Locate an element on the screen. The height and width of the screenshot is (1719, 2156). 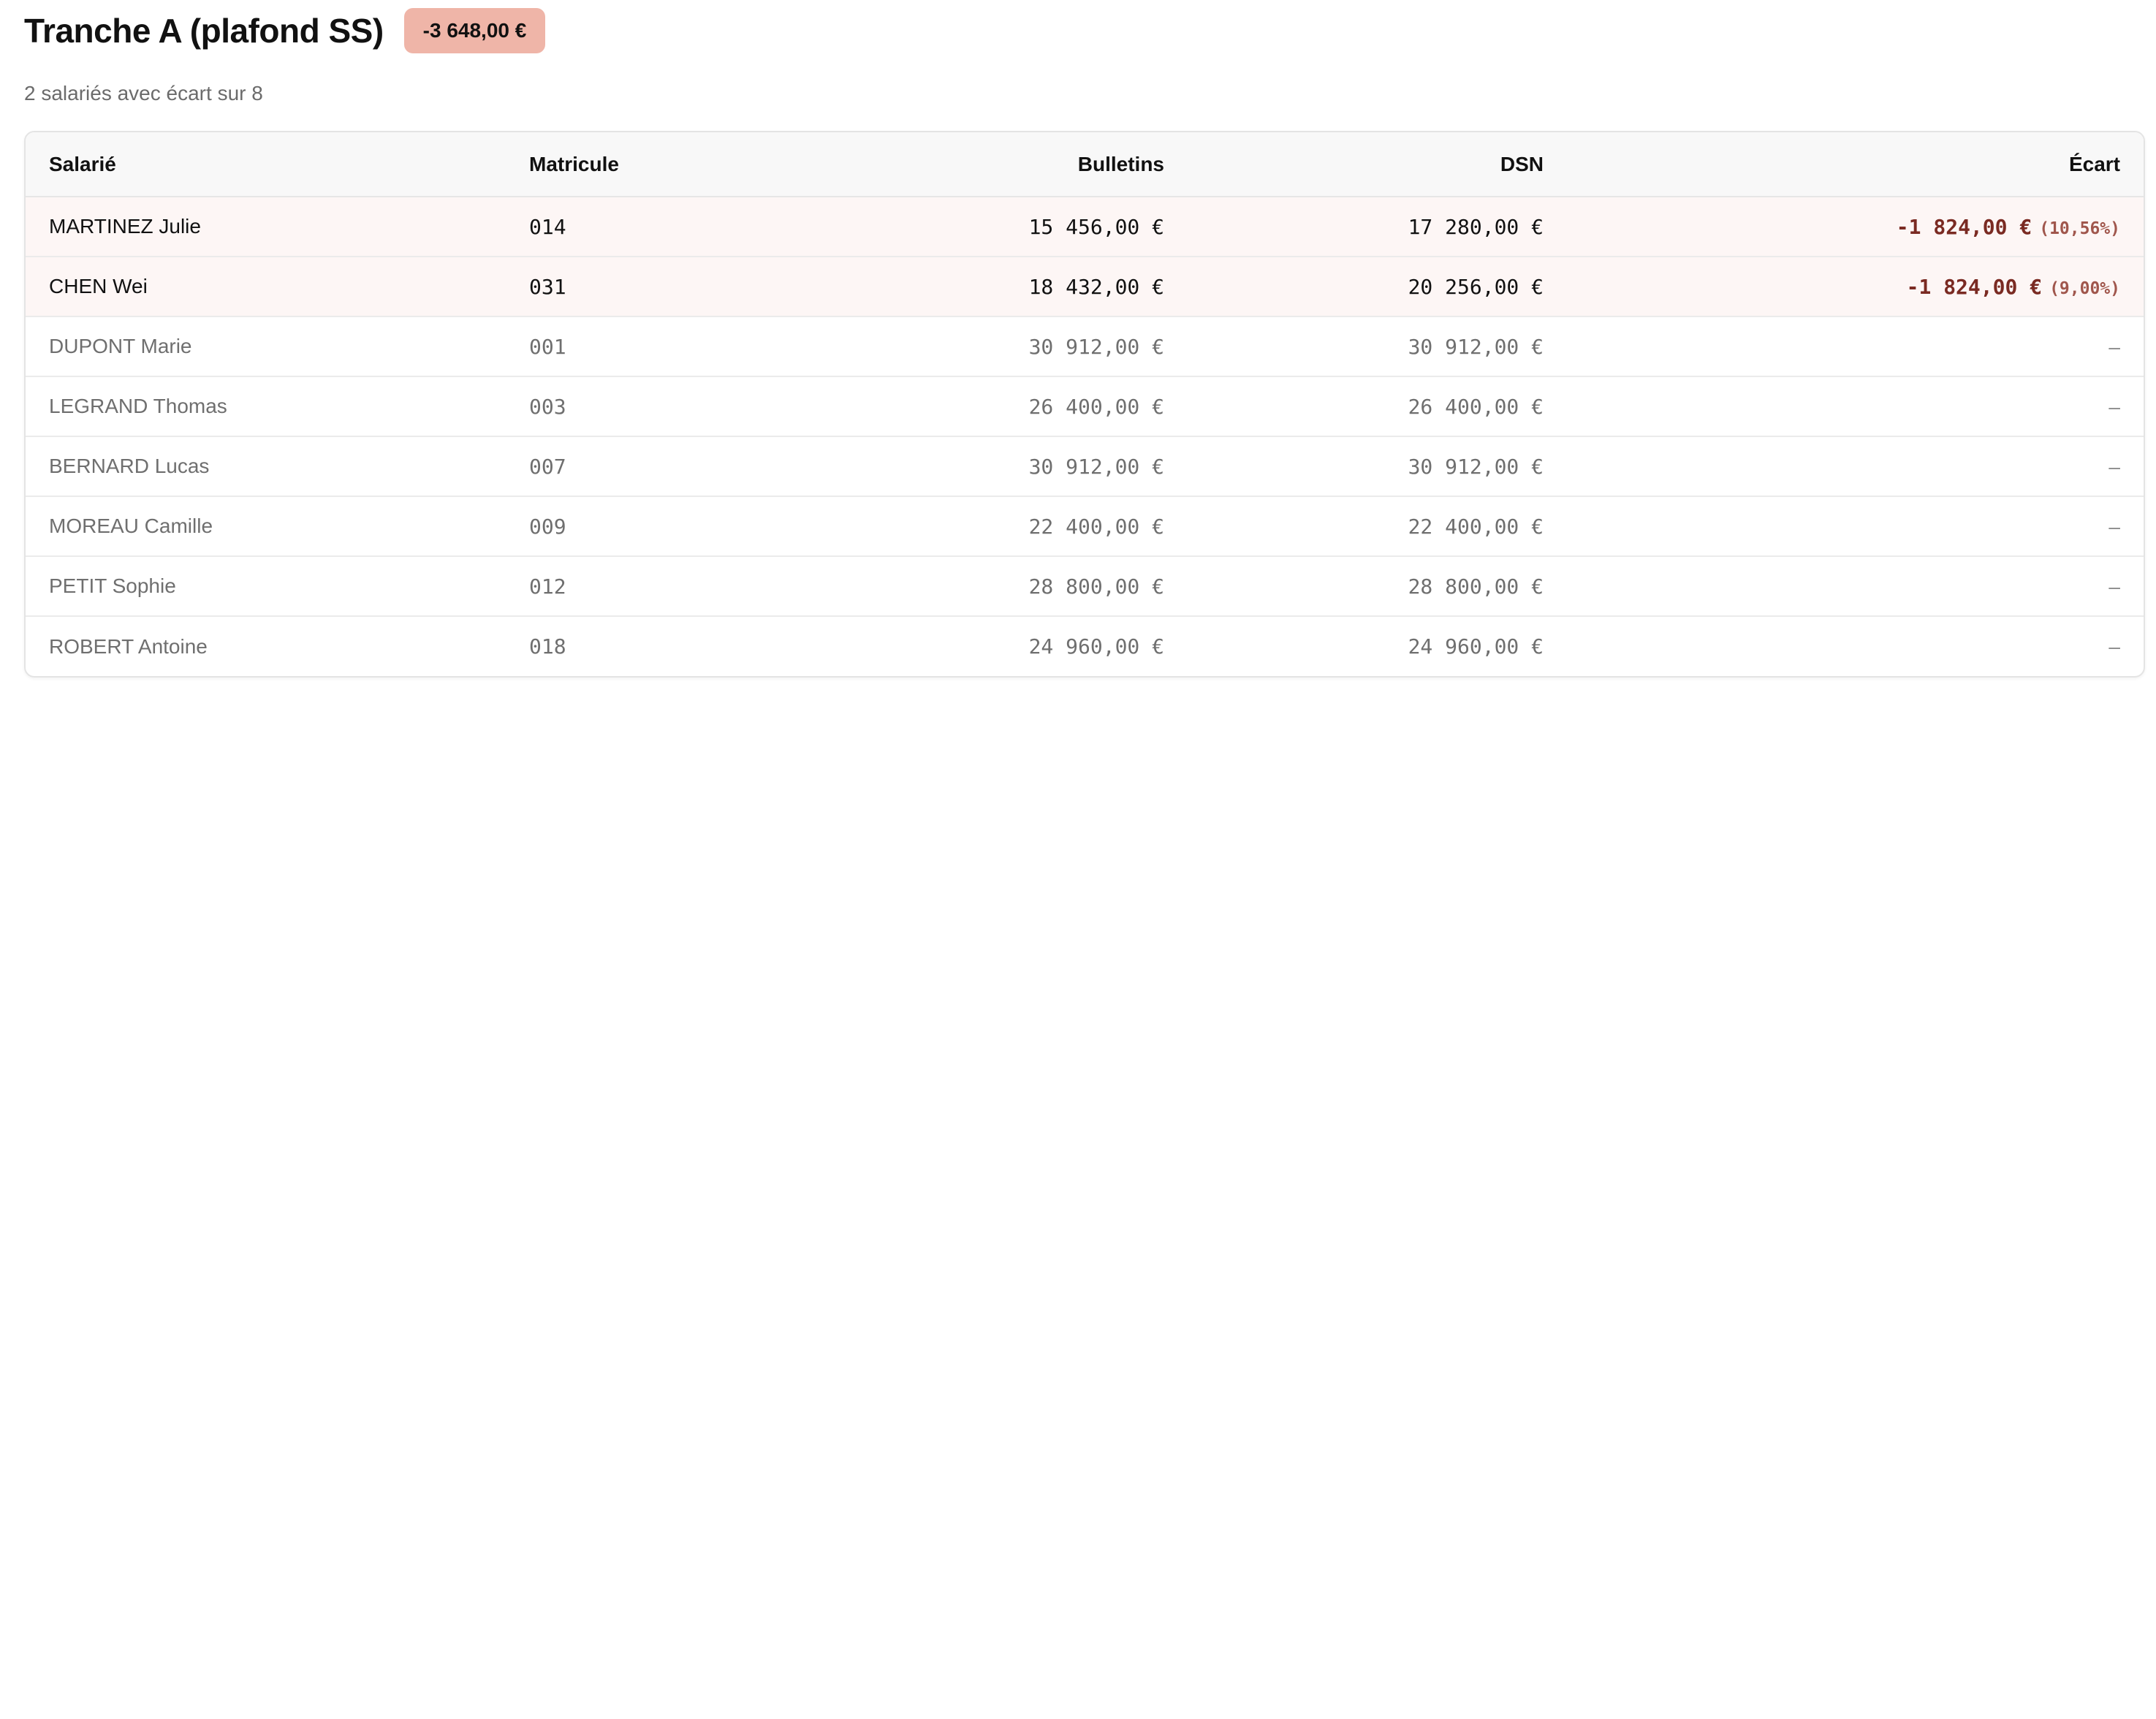
cell-dsn: 26 400,00 € is located at coordinates (1377, 406).